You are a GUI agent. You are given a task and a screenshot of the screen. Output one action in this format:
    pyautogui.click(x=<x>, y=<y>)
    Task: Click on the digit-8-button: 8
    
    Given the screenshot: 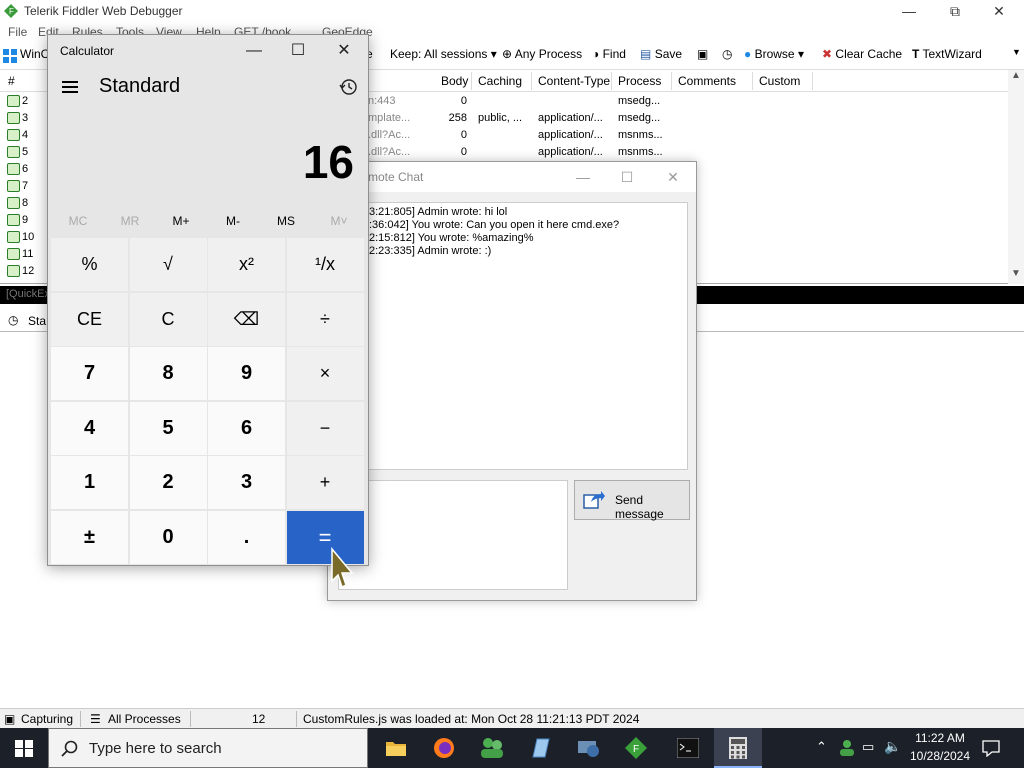 What is the action you would take?
    pyautogui.click(x=168, y=373)
    